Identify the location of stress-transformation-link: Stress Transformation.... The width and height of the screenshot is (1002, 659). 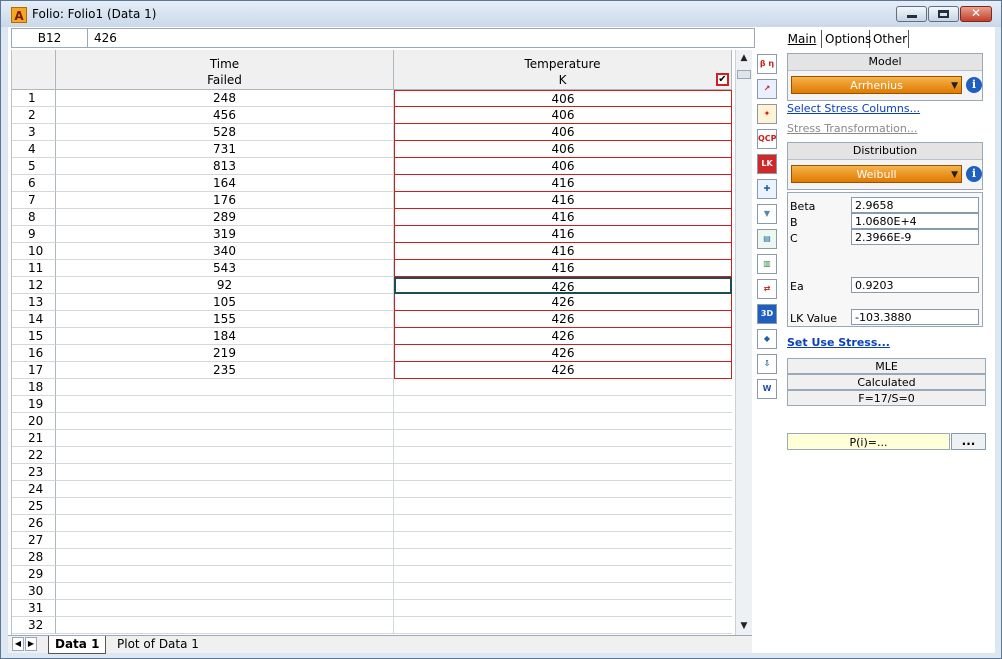
(852, 128).